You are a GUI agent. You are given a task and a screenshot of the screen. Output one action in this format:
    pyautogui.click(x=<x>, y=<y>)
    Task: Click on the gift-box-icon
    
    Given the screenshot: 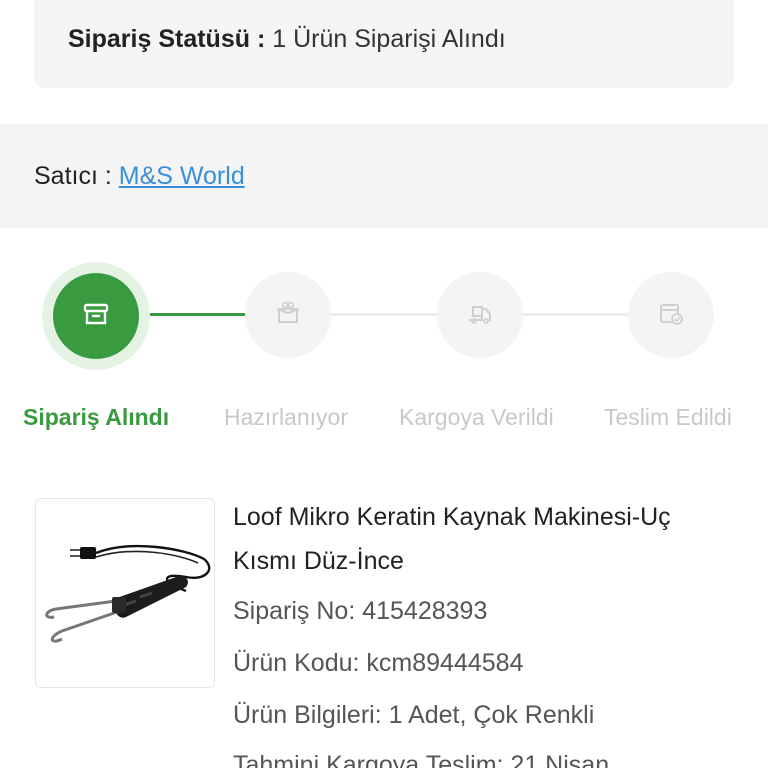 What is the action you would take?
    pyautogui.click(x=288, y=315)
    